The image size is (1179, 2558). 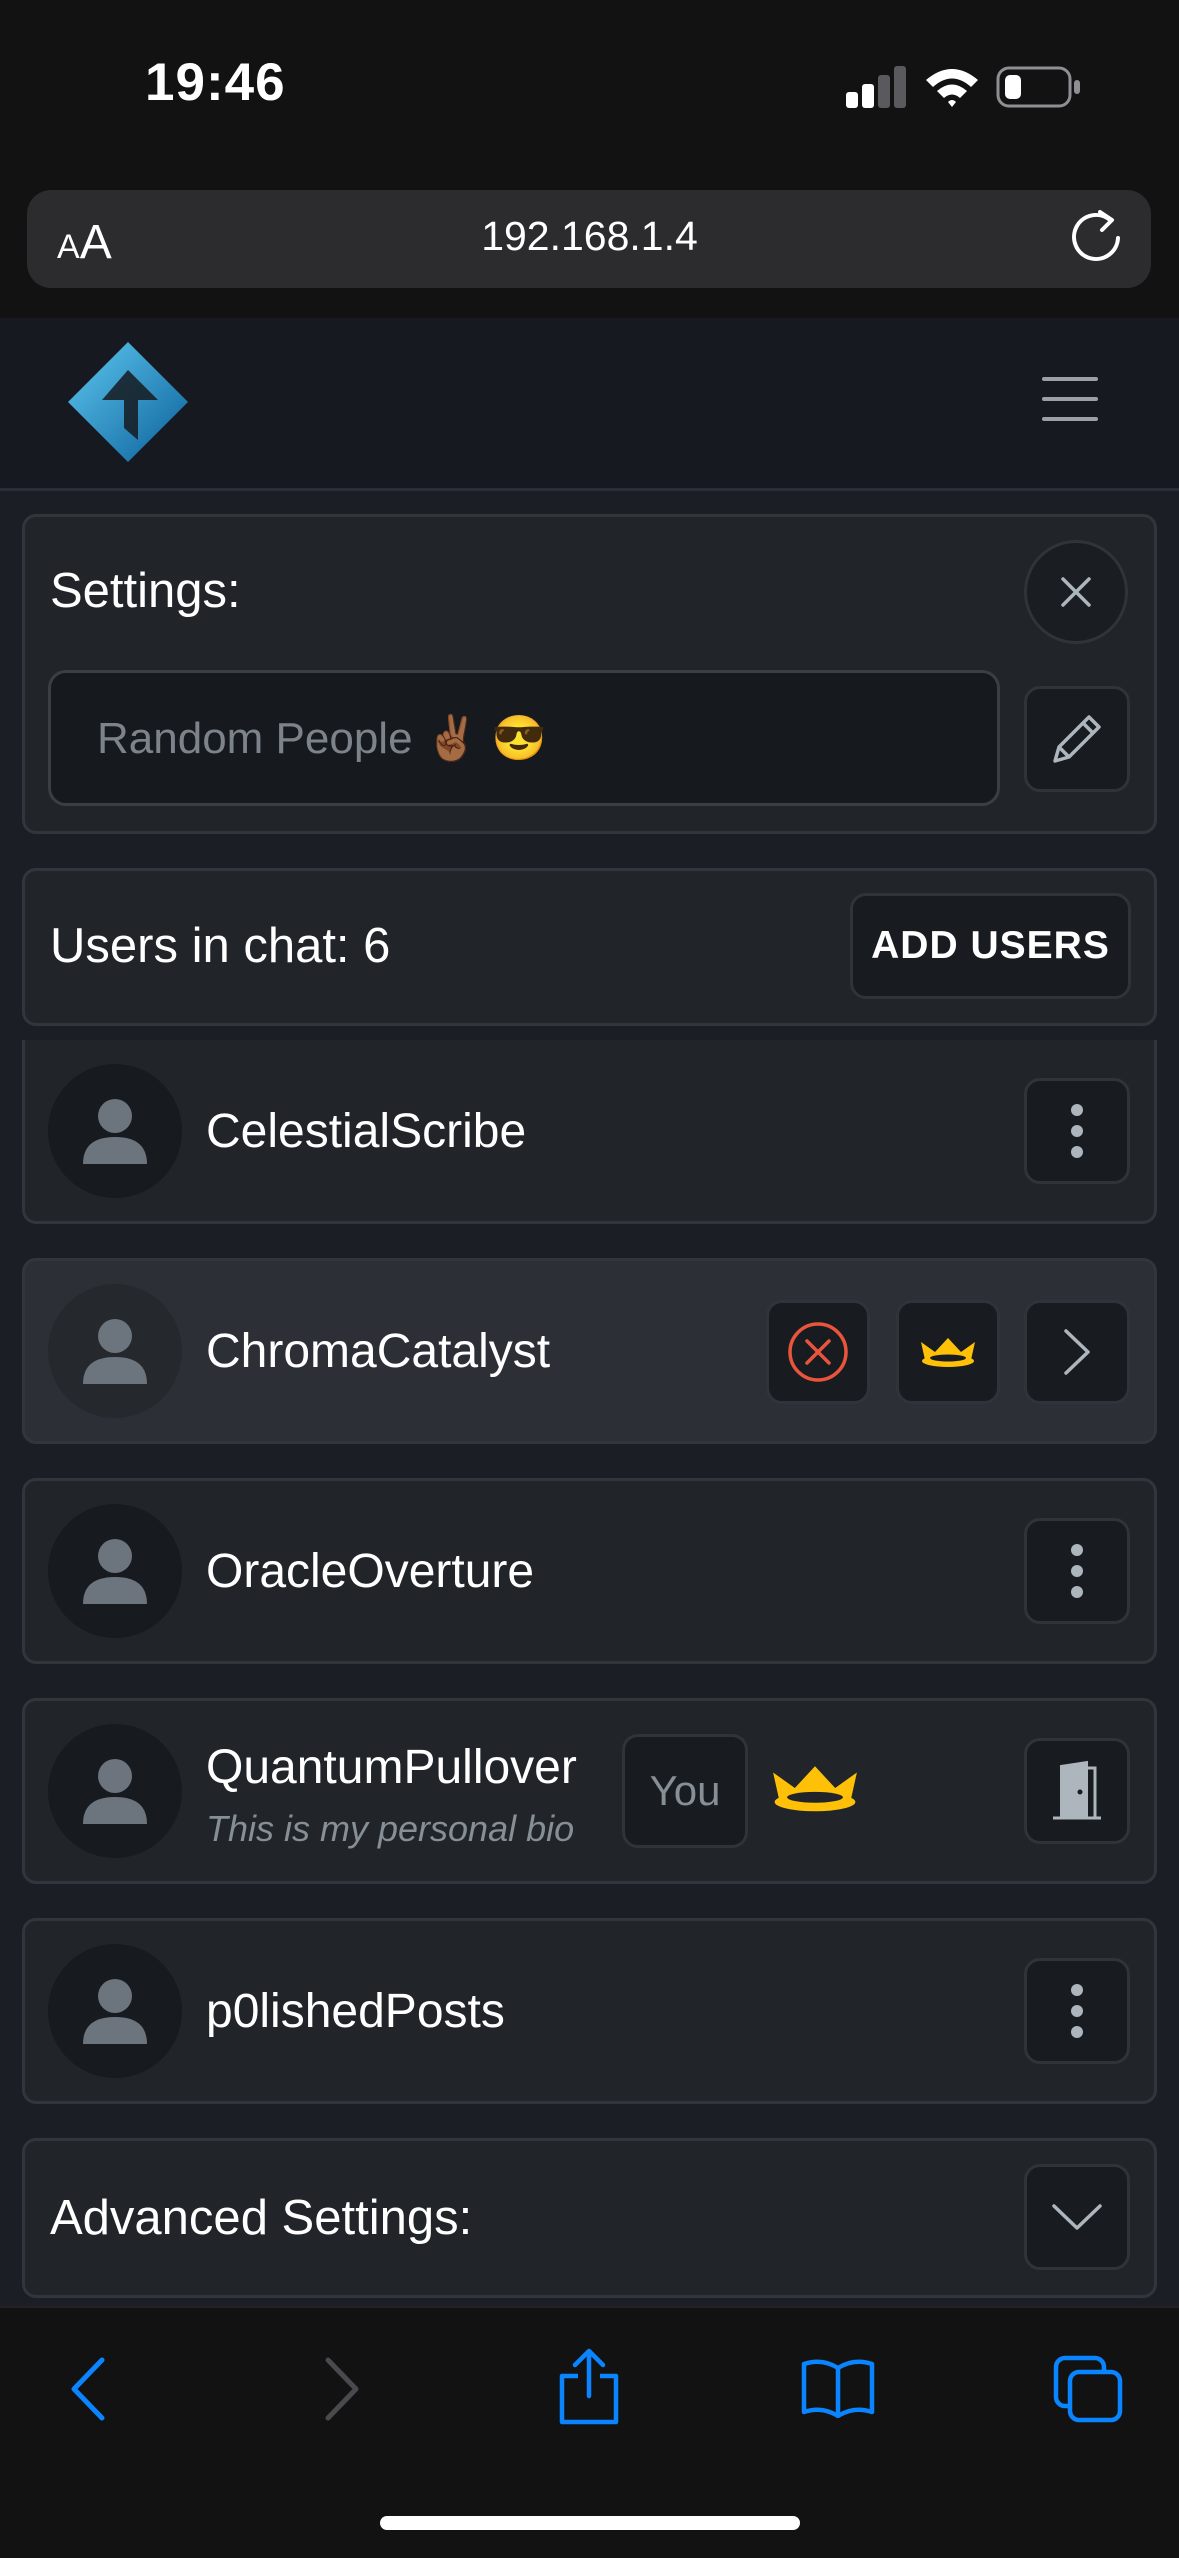 I want to click on tabs-icon, so click(x=1088, y=2389).